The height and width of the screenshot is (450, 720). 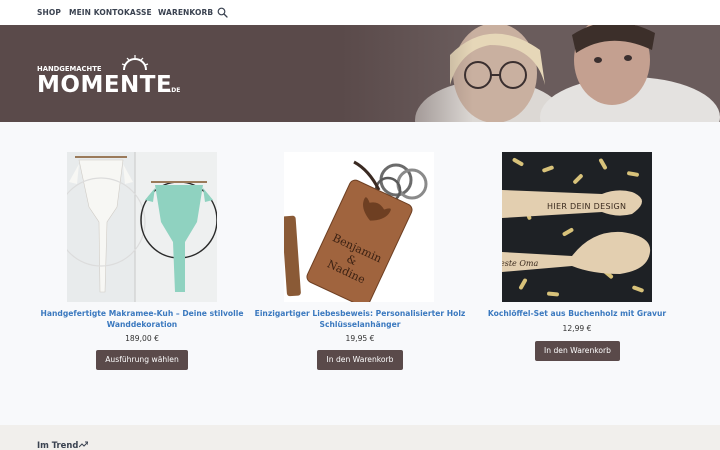 I want to click on top-navigation: SHOP MEIN KONTO KASSE WARENKORB, so click(x=360, y=12).